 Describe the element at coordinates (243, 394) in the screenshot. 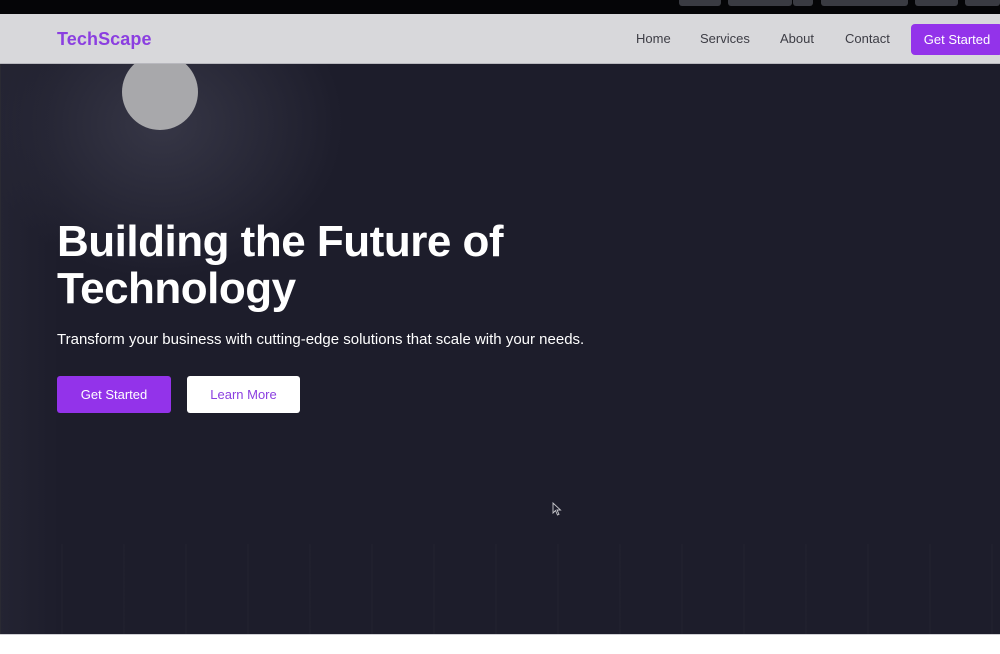

I see `hero-learn-more-button: Learn More` at that location.